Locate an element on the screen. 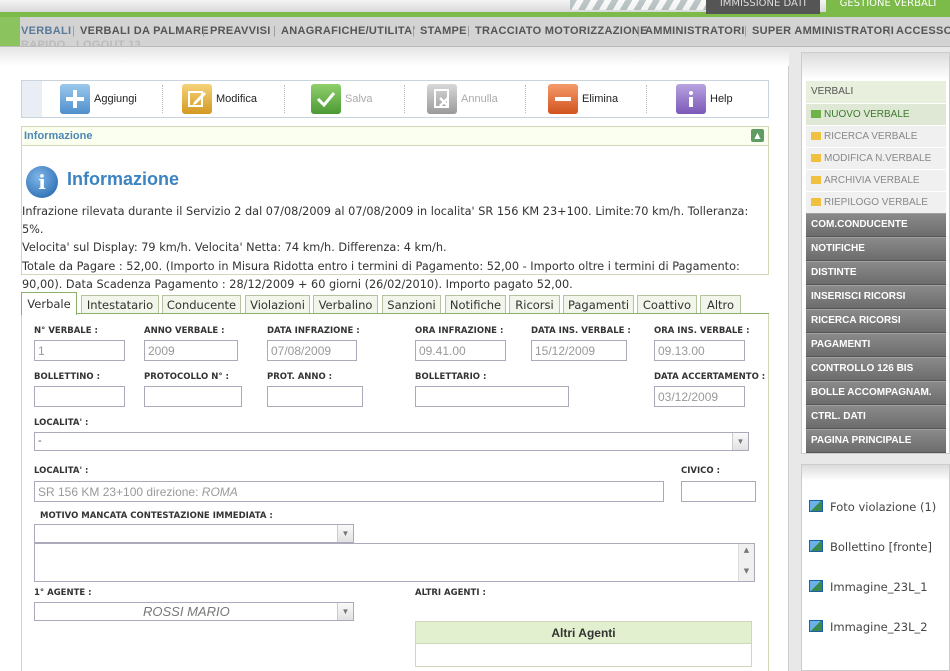 The width and height of the screenshot is (950, 671). sidebar-item-pagina-principale: PAGINA PRINCIPALE is located at coordinates (876, 441).